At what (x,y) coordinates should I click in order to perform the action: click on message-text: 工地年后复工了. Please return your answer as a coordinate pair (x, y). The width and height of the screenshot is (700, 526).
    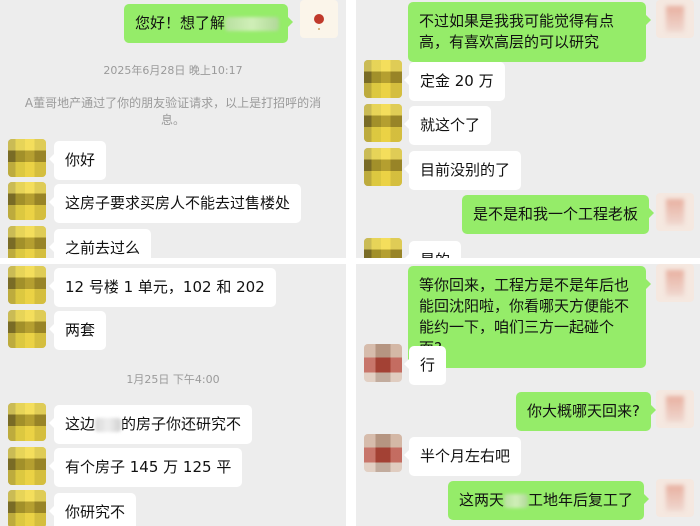
    Looking at the image, I should click on (581, 500).